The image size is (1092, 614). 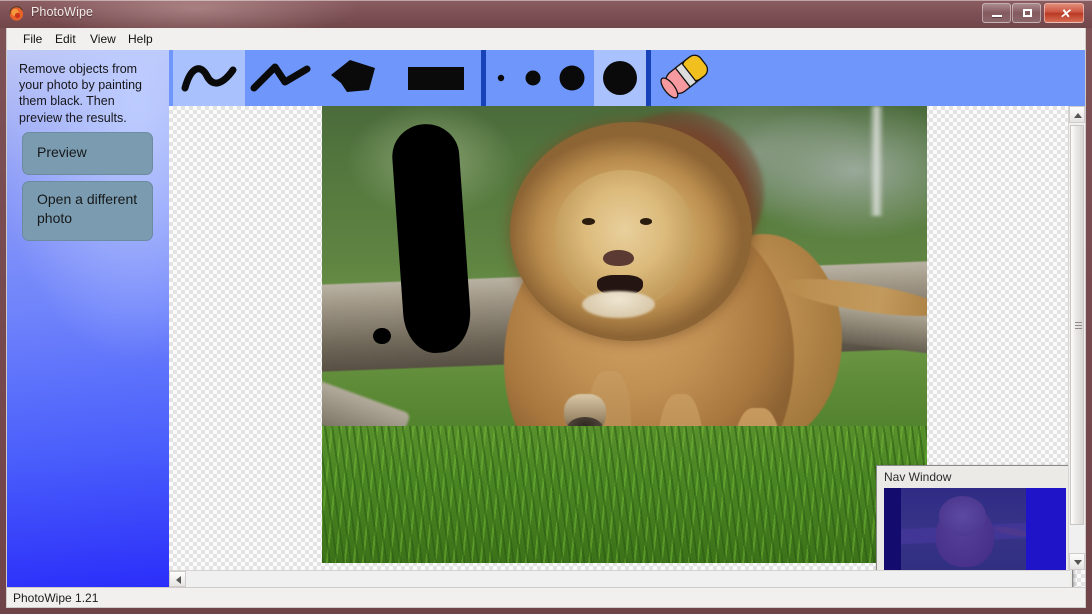 What do you see at coordinates (618, 258) in the screenshot?
I see `lion-nose` at bounding box center [618, 258].